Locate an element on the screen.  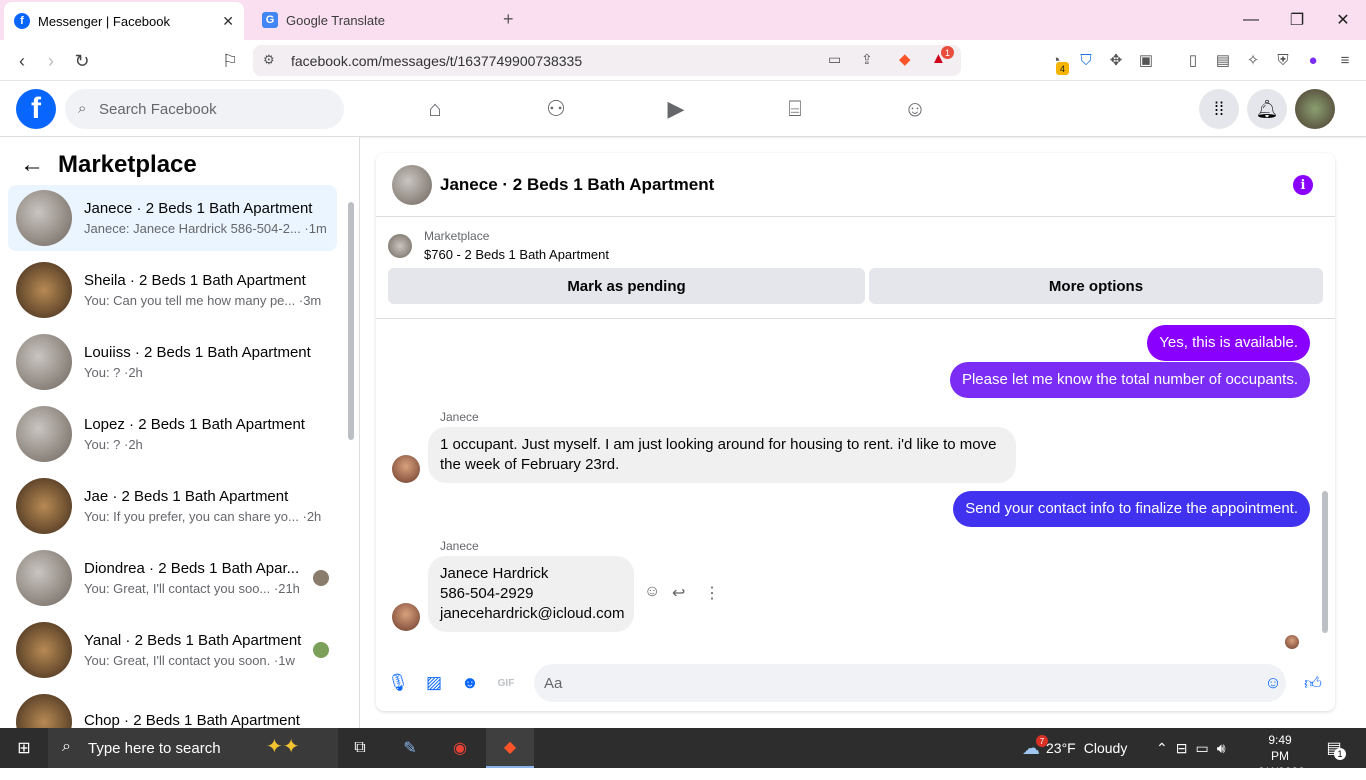
react-emoji-icon: ☺ is located at coordinates (652, 592).